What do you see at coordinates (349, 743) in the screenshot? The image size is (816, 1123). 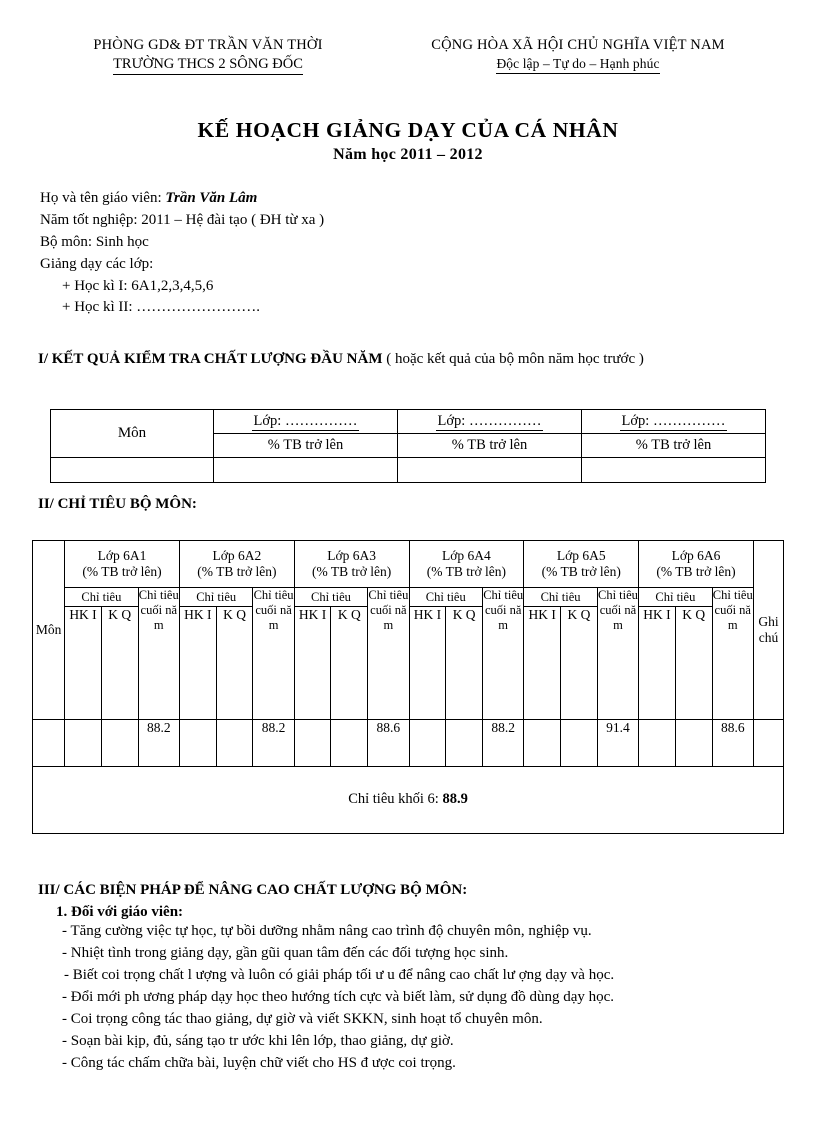 I see `t2-cell-kq-6a3` at bounding box center [349, 743].